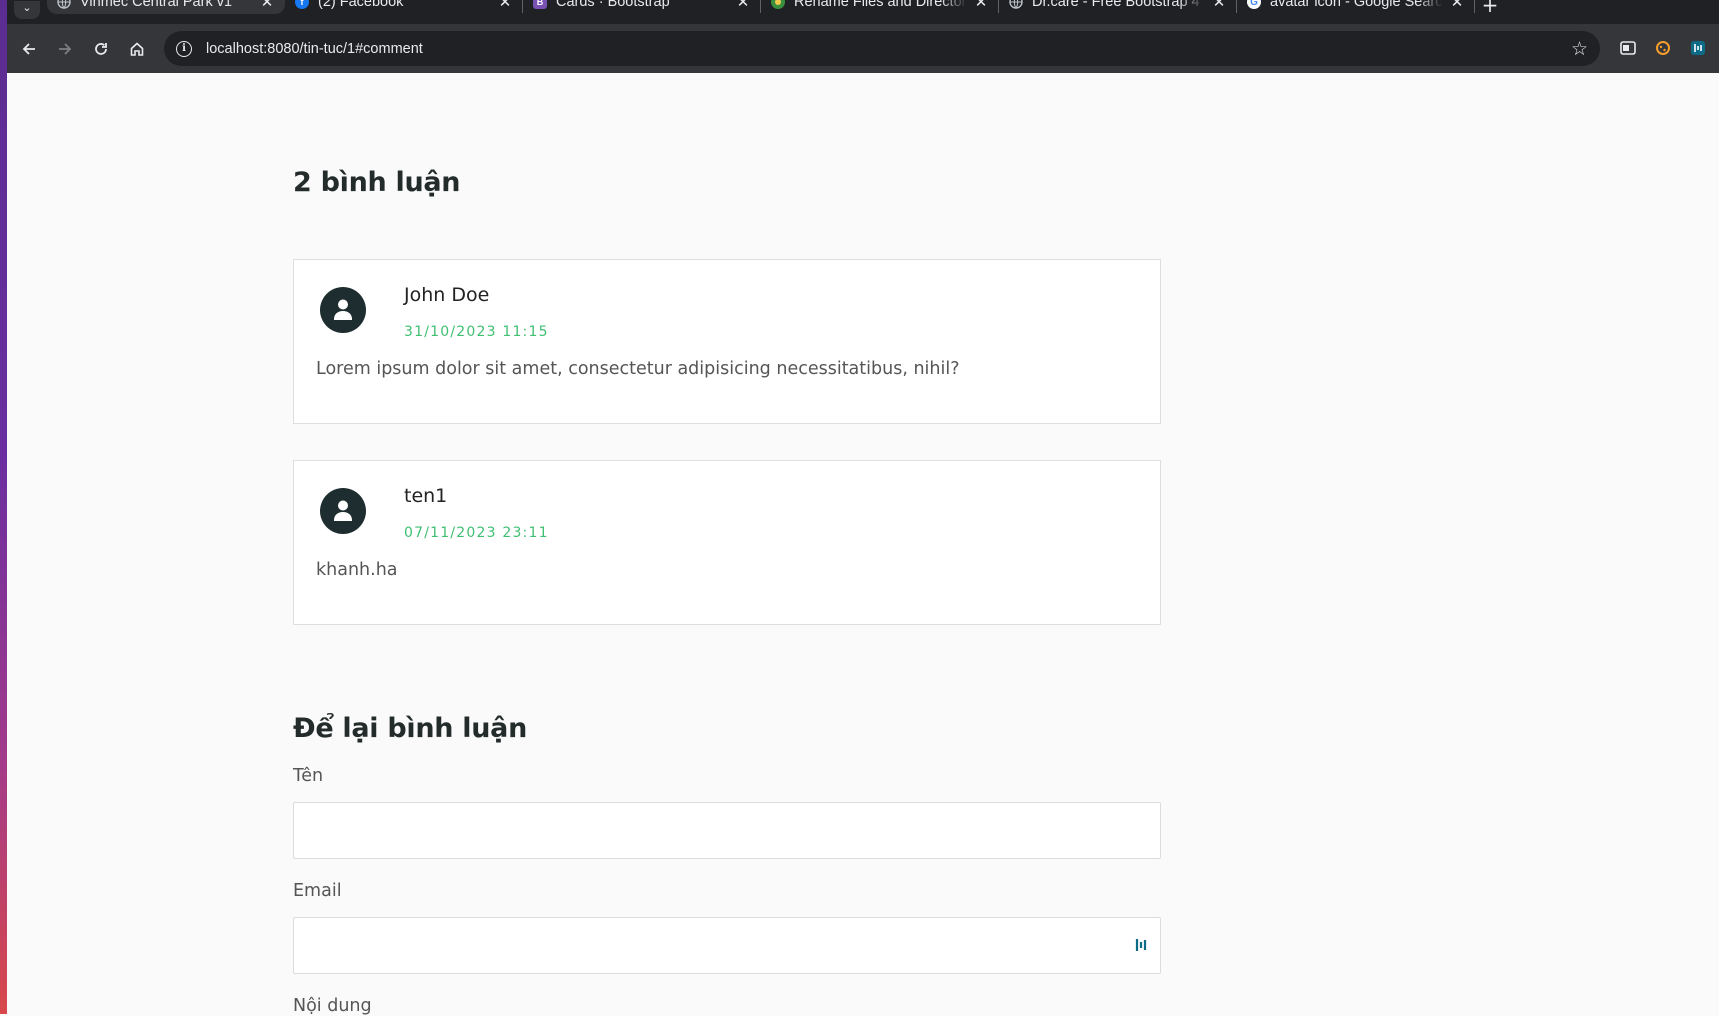 This screenshot has width=1719, height=1016. Describe the element at coordinates (302, 4) in the screenshot. I see `facebook-icon: f` at that location.